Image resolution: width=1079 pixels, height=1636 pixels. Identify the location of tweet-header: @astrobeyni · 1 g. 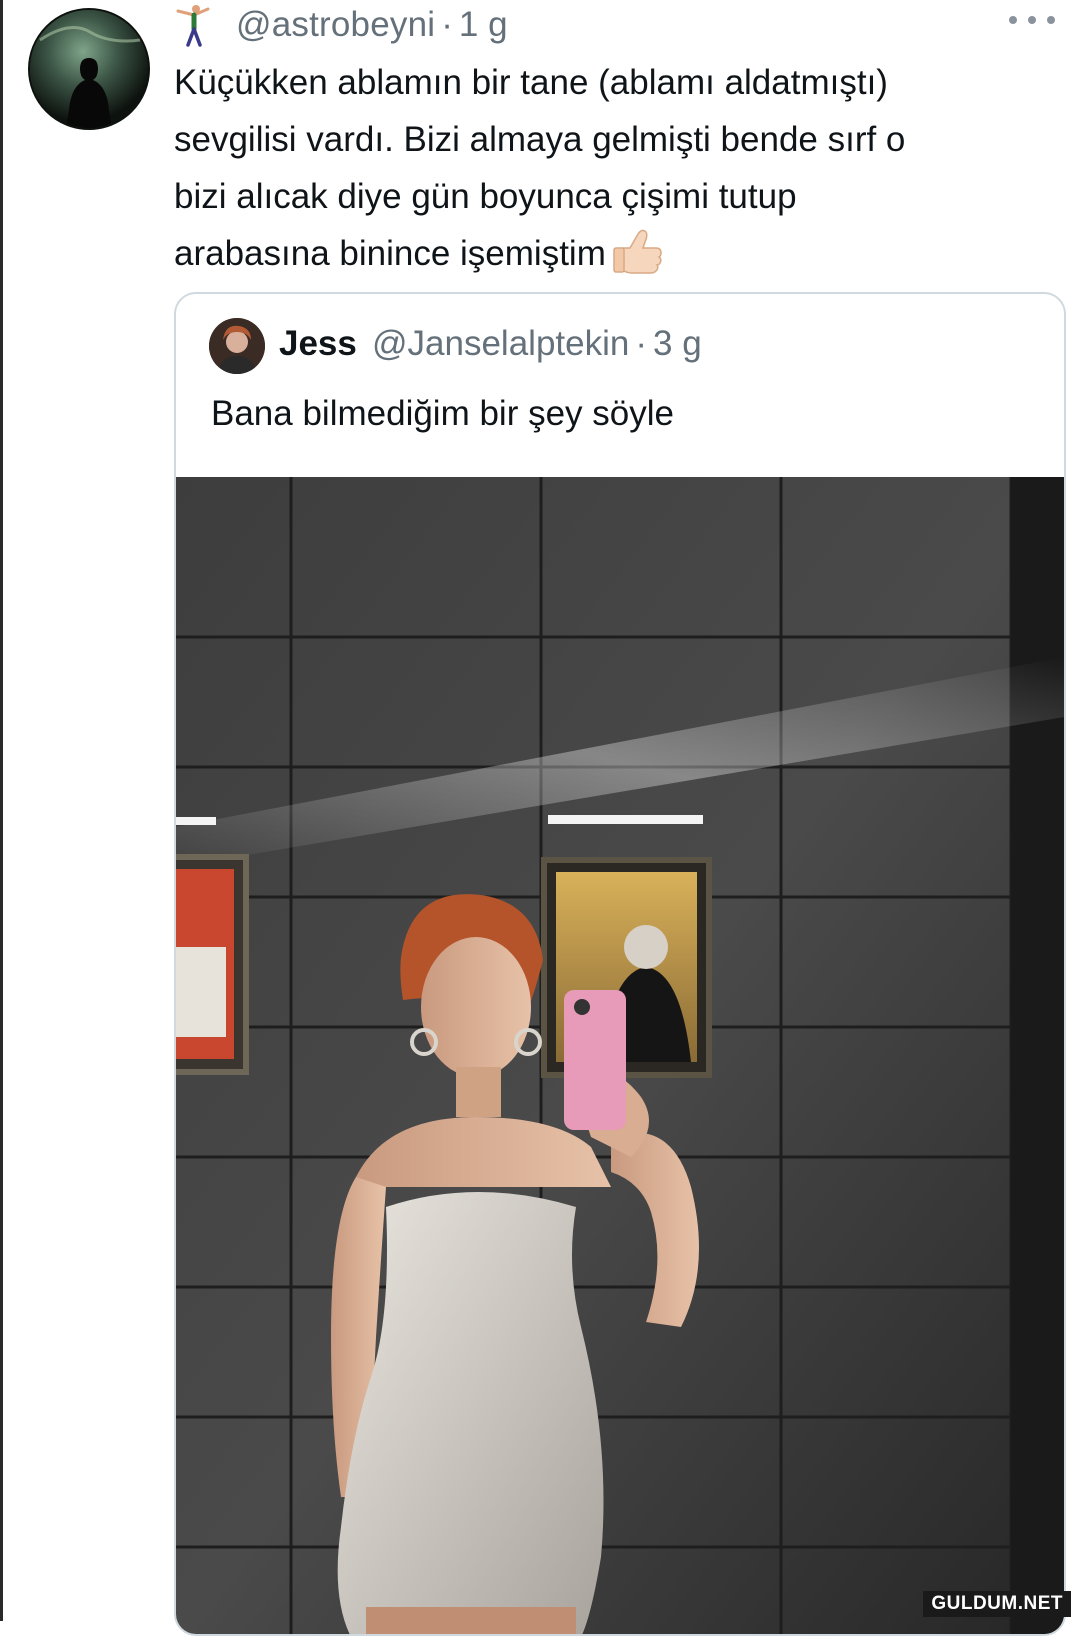
(341, 25).